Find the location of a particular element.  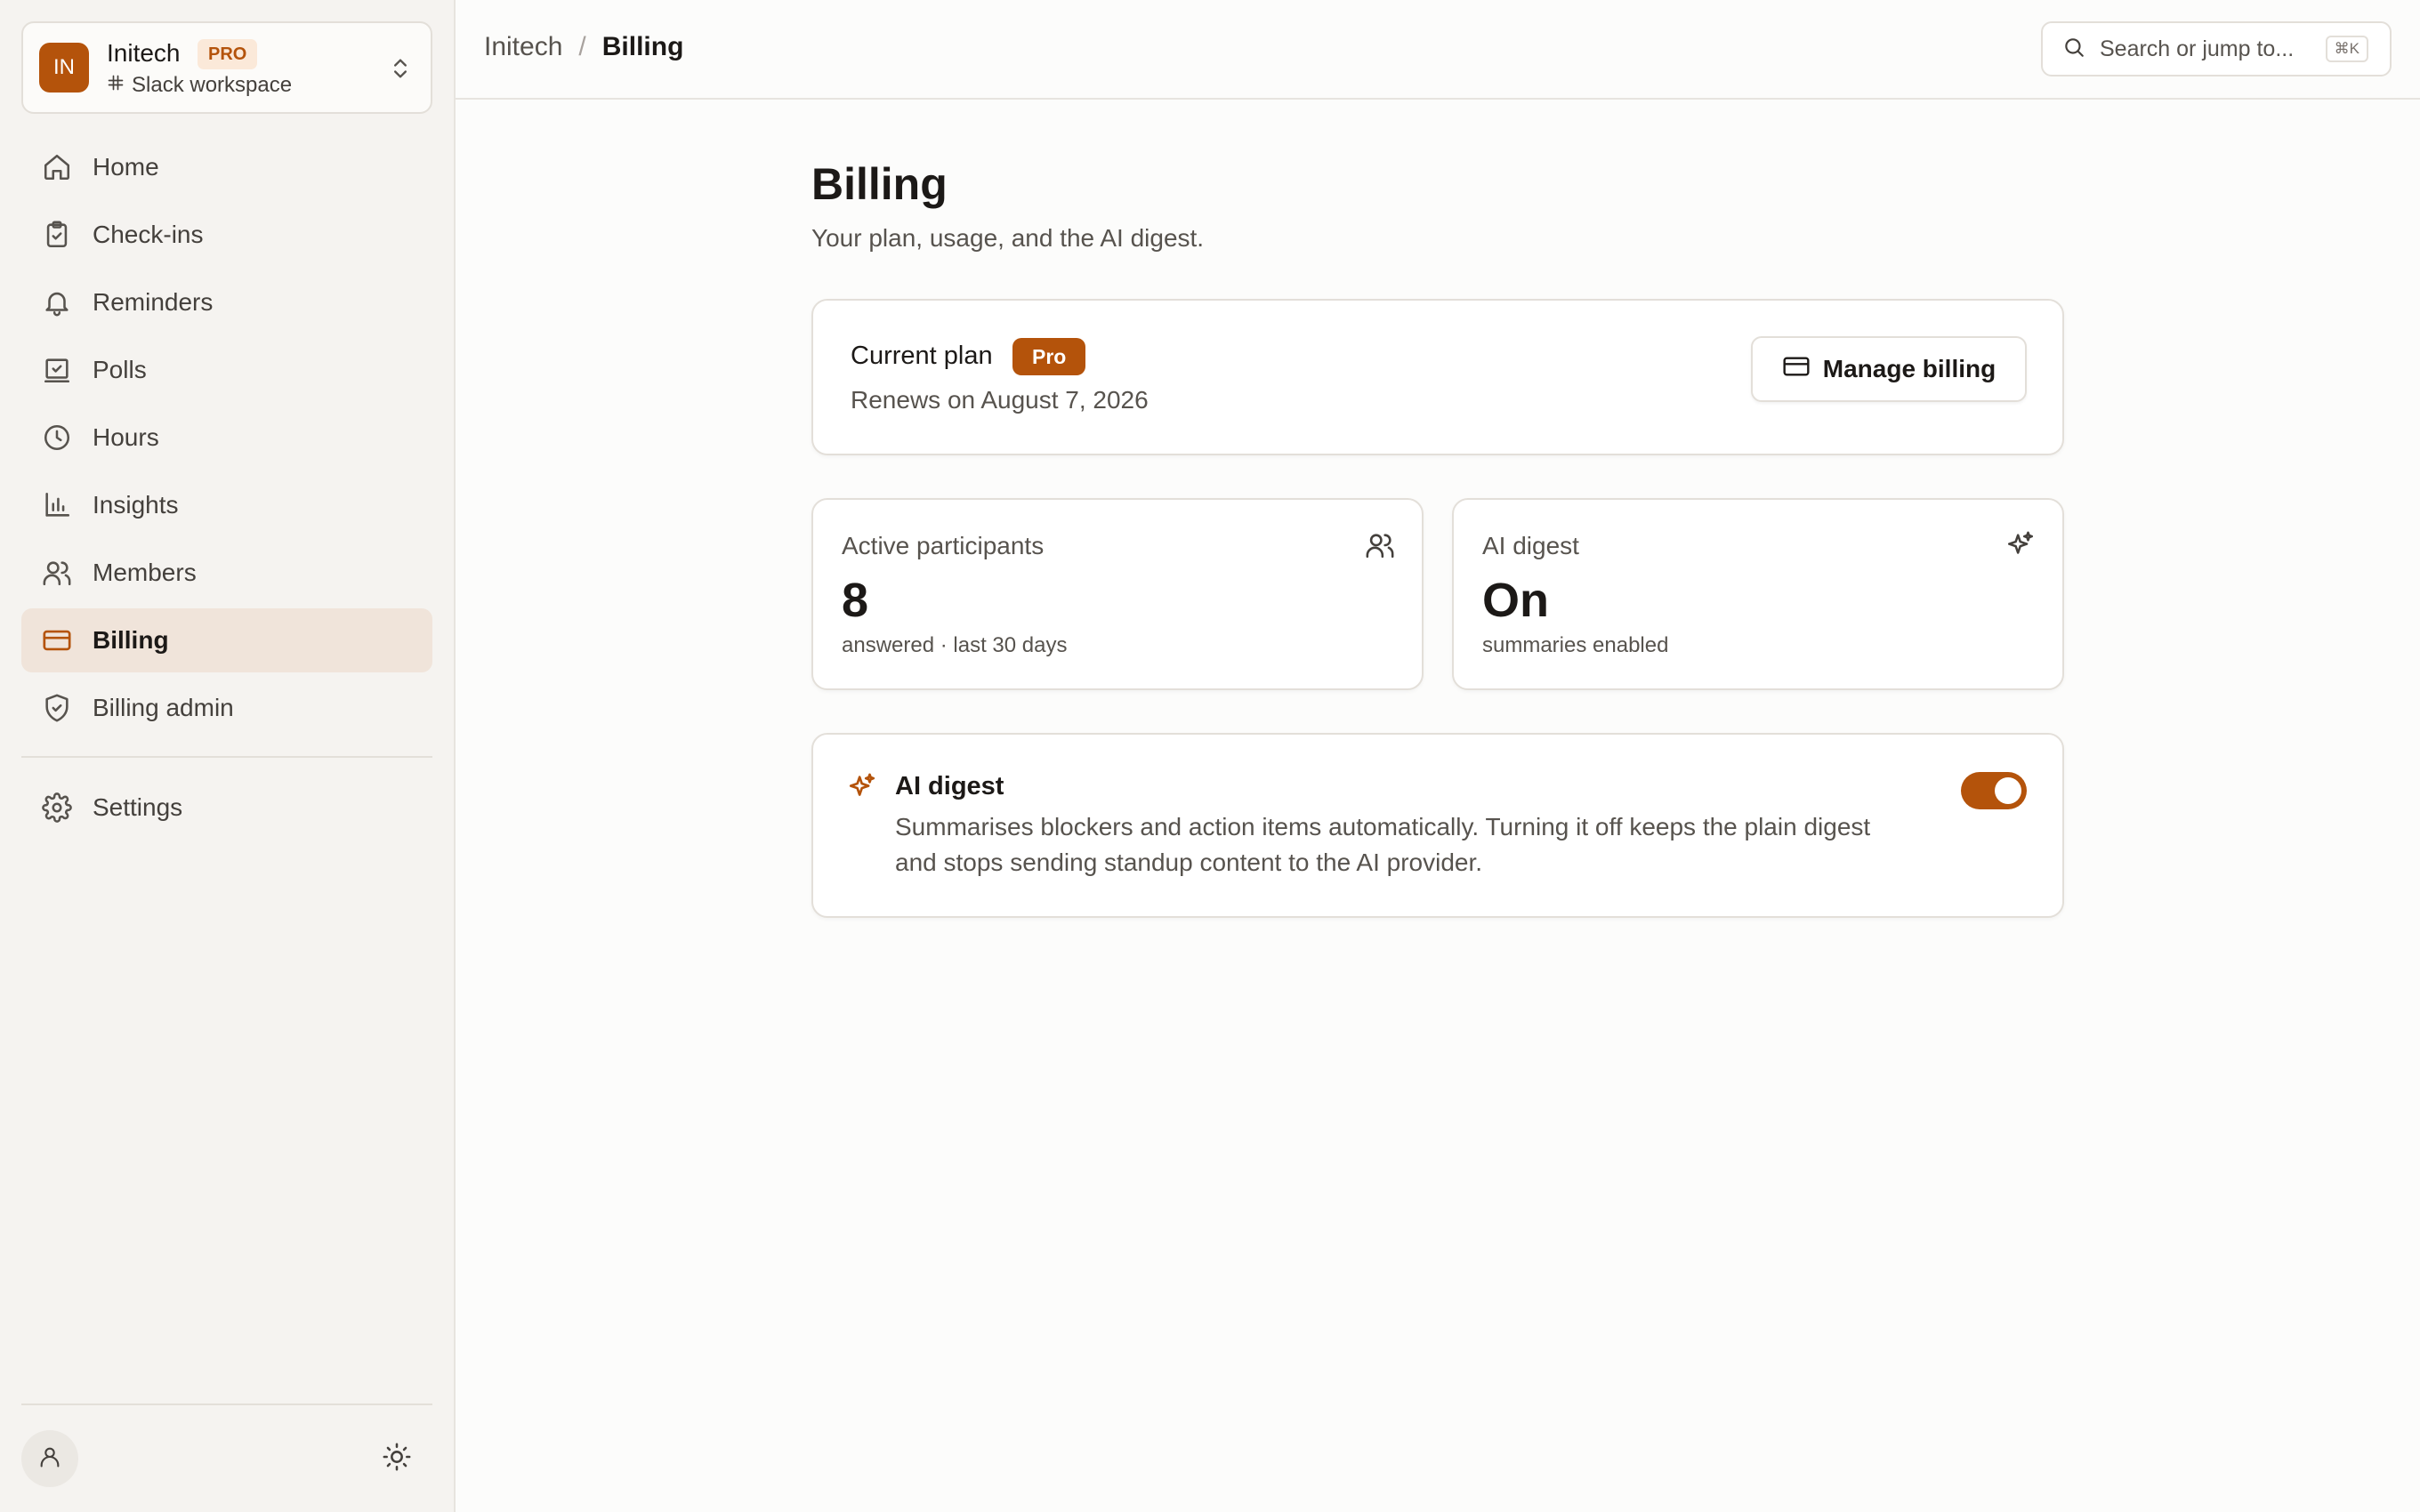

workspace-switcher: IN Initech PRO Slack workspace is located at coordinates (226, 68).